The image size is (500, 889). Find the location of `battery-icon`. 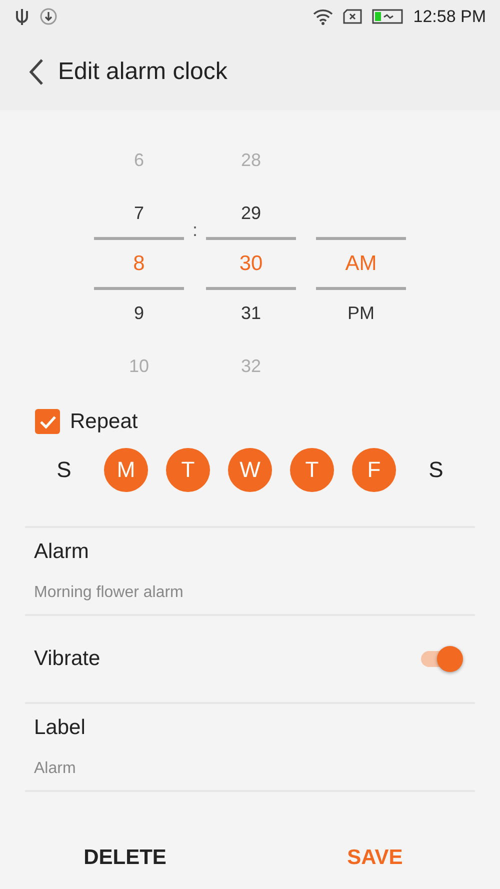

battery-icon is located at coordinates (388, 16).